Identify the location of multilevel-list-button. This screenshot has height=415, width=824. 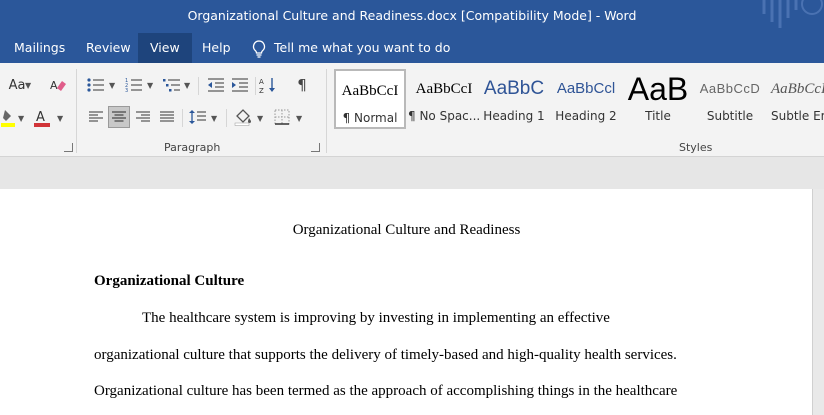
(172, 85).